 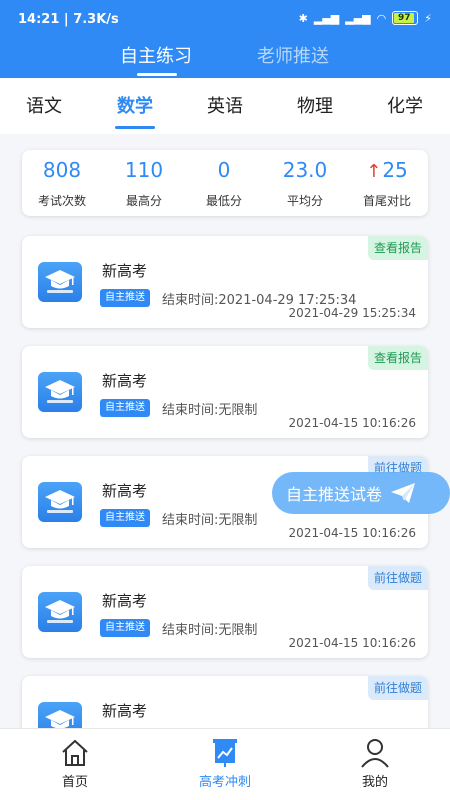 I want to click on nav-gaokao-sprint: 高考冲刺, so click(x=225, y=763).